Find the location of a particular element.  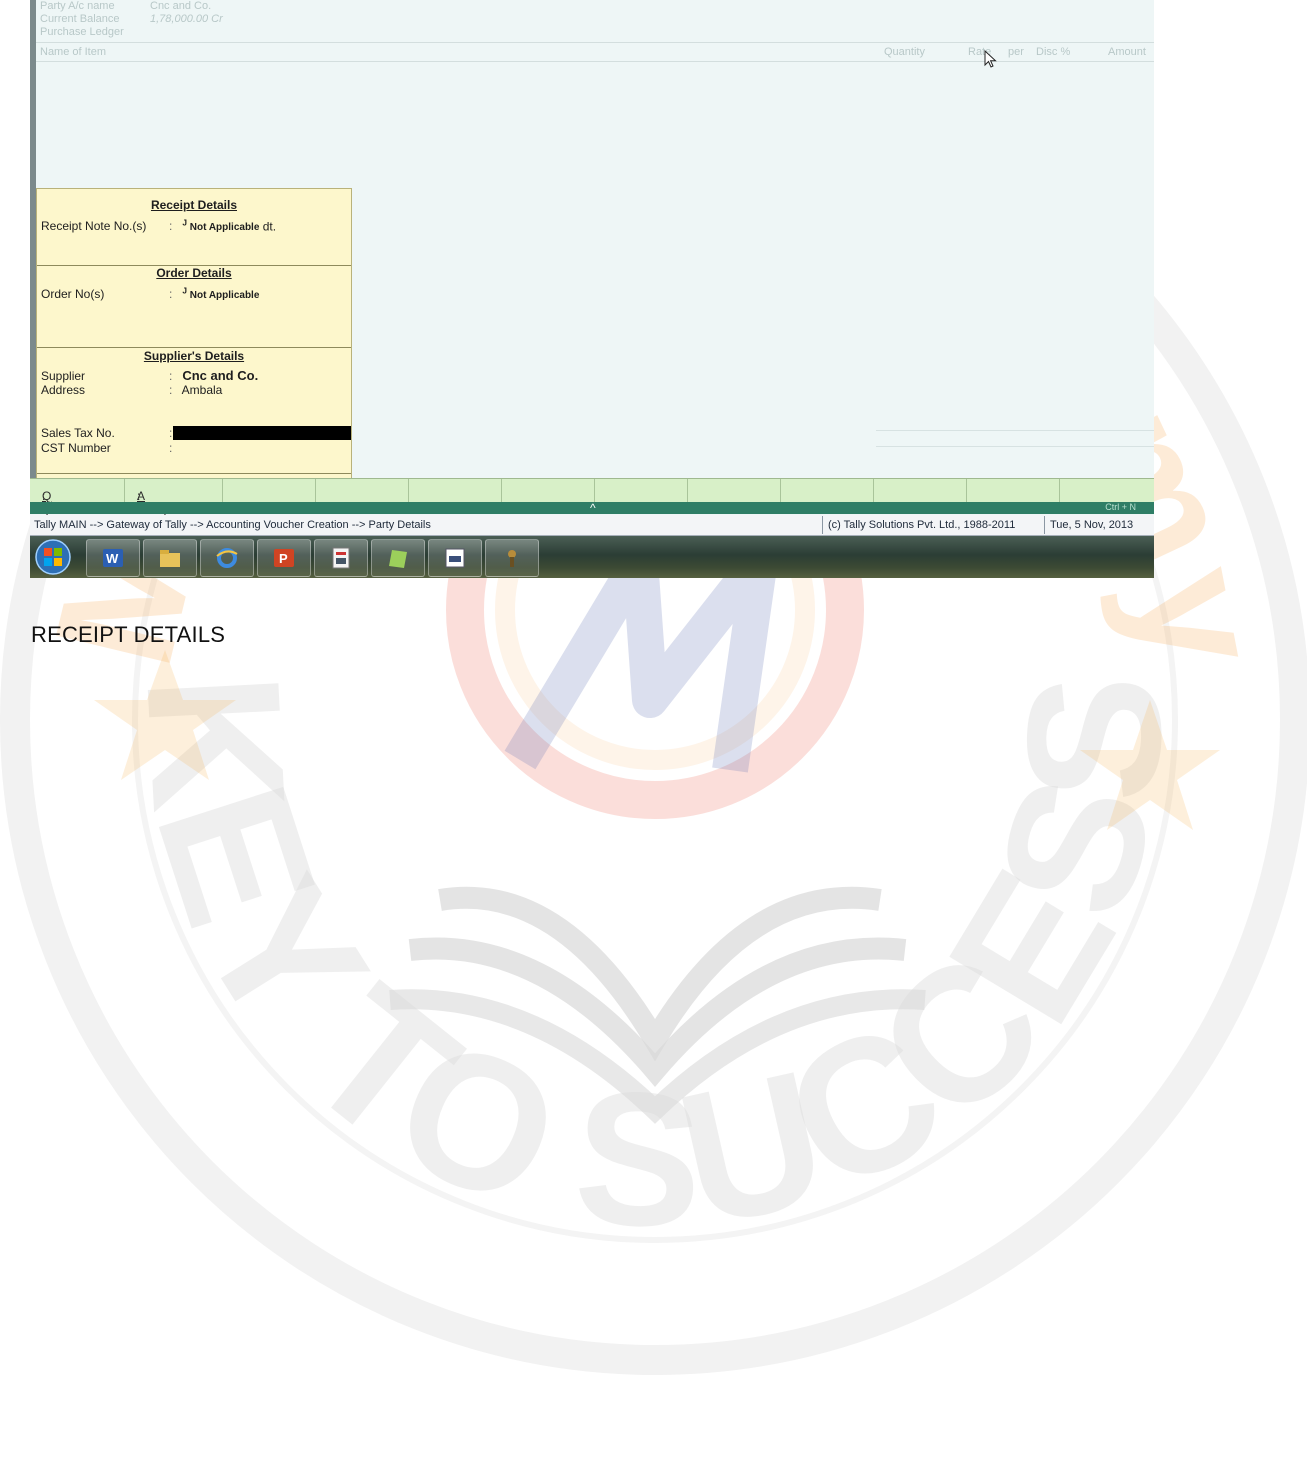

order-no-label: Order No(s) is located at coordinates (73, 294).